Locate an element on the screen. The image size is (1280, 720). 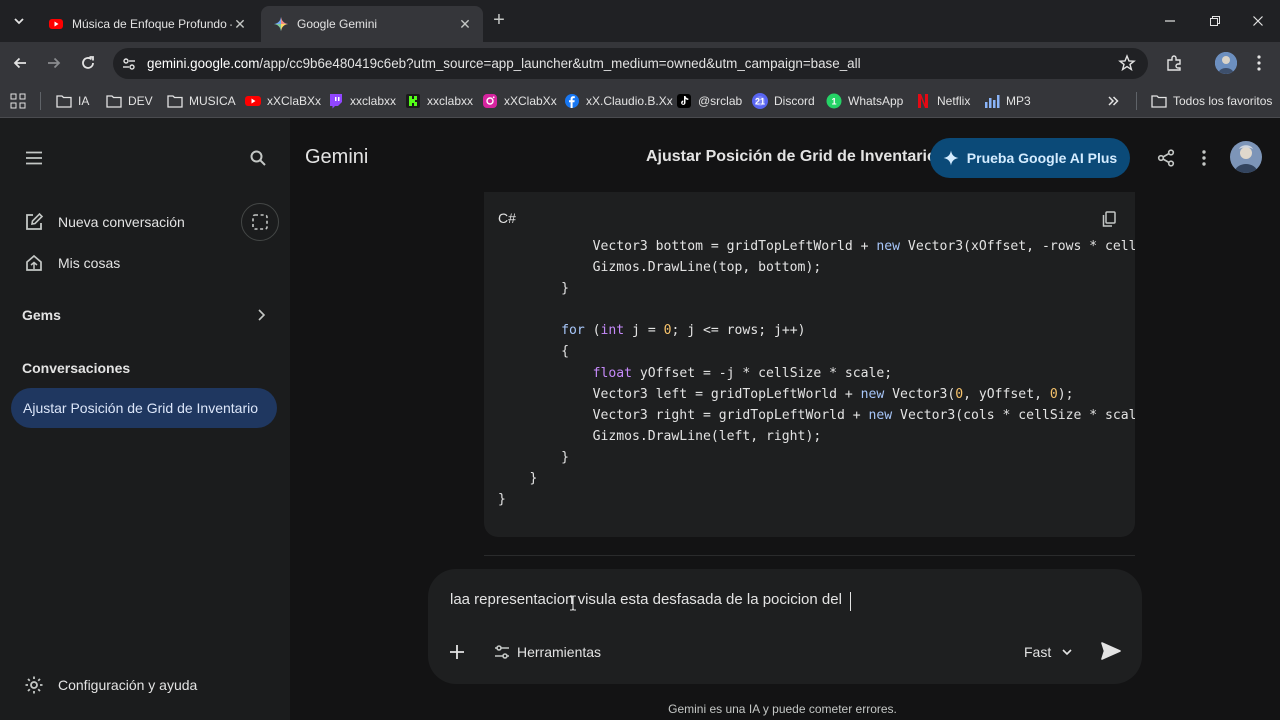
settings-help-button: Configuración y ayuda is located at coordinates (109, 685).